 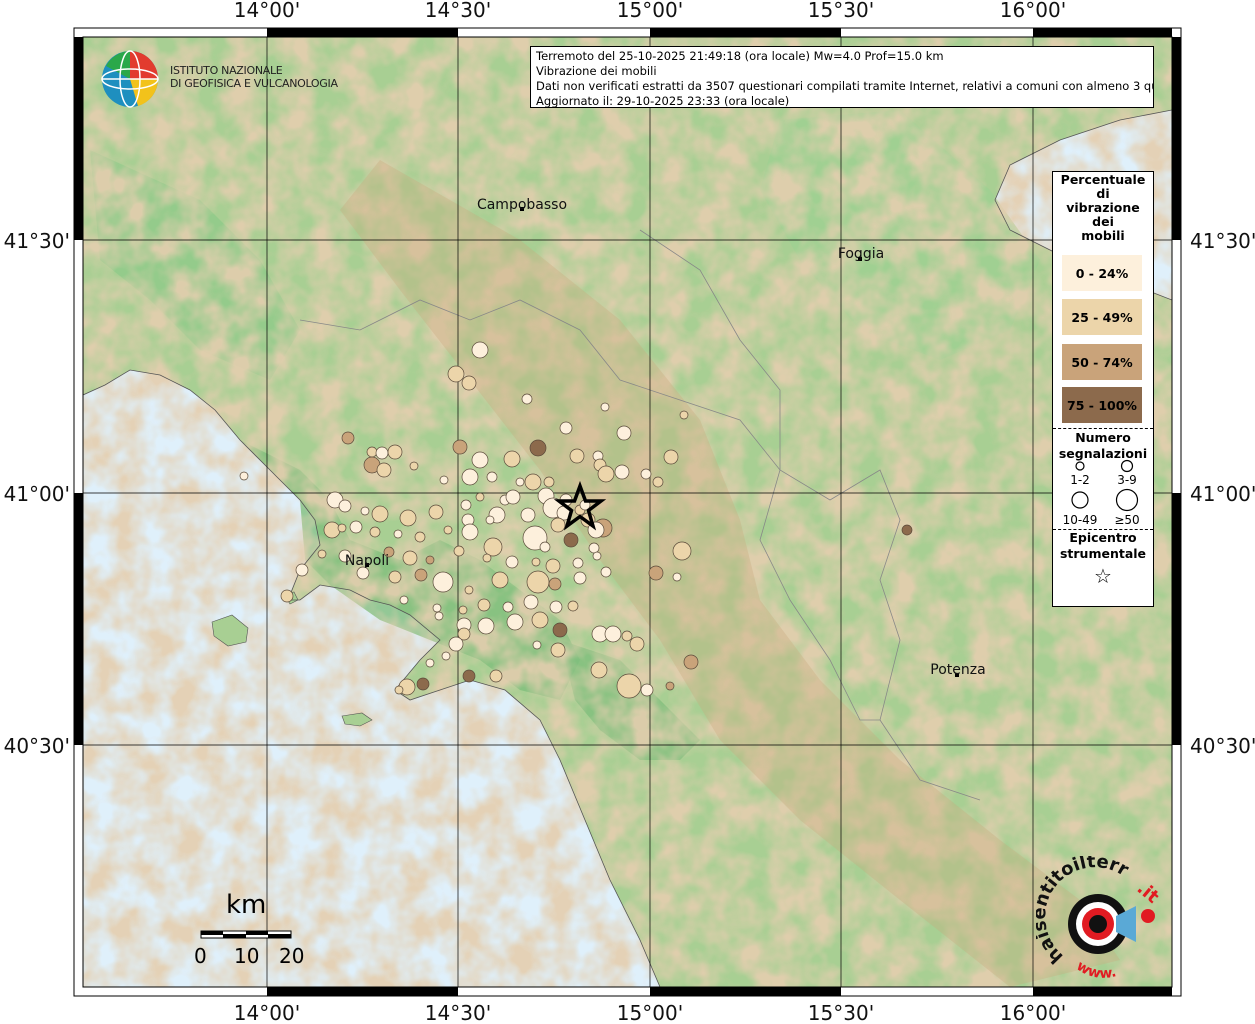 What do you see at coordinates (200, 956) in the screenshot?
I see `scale-tick-0: 0` at bounding box center [200, 956].